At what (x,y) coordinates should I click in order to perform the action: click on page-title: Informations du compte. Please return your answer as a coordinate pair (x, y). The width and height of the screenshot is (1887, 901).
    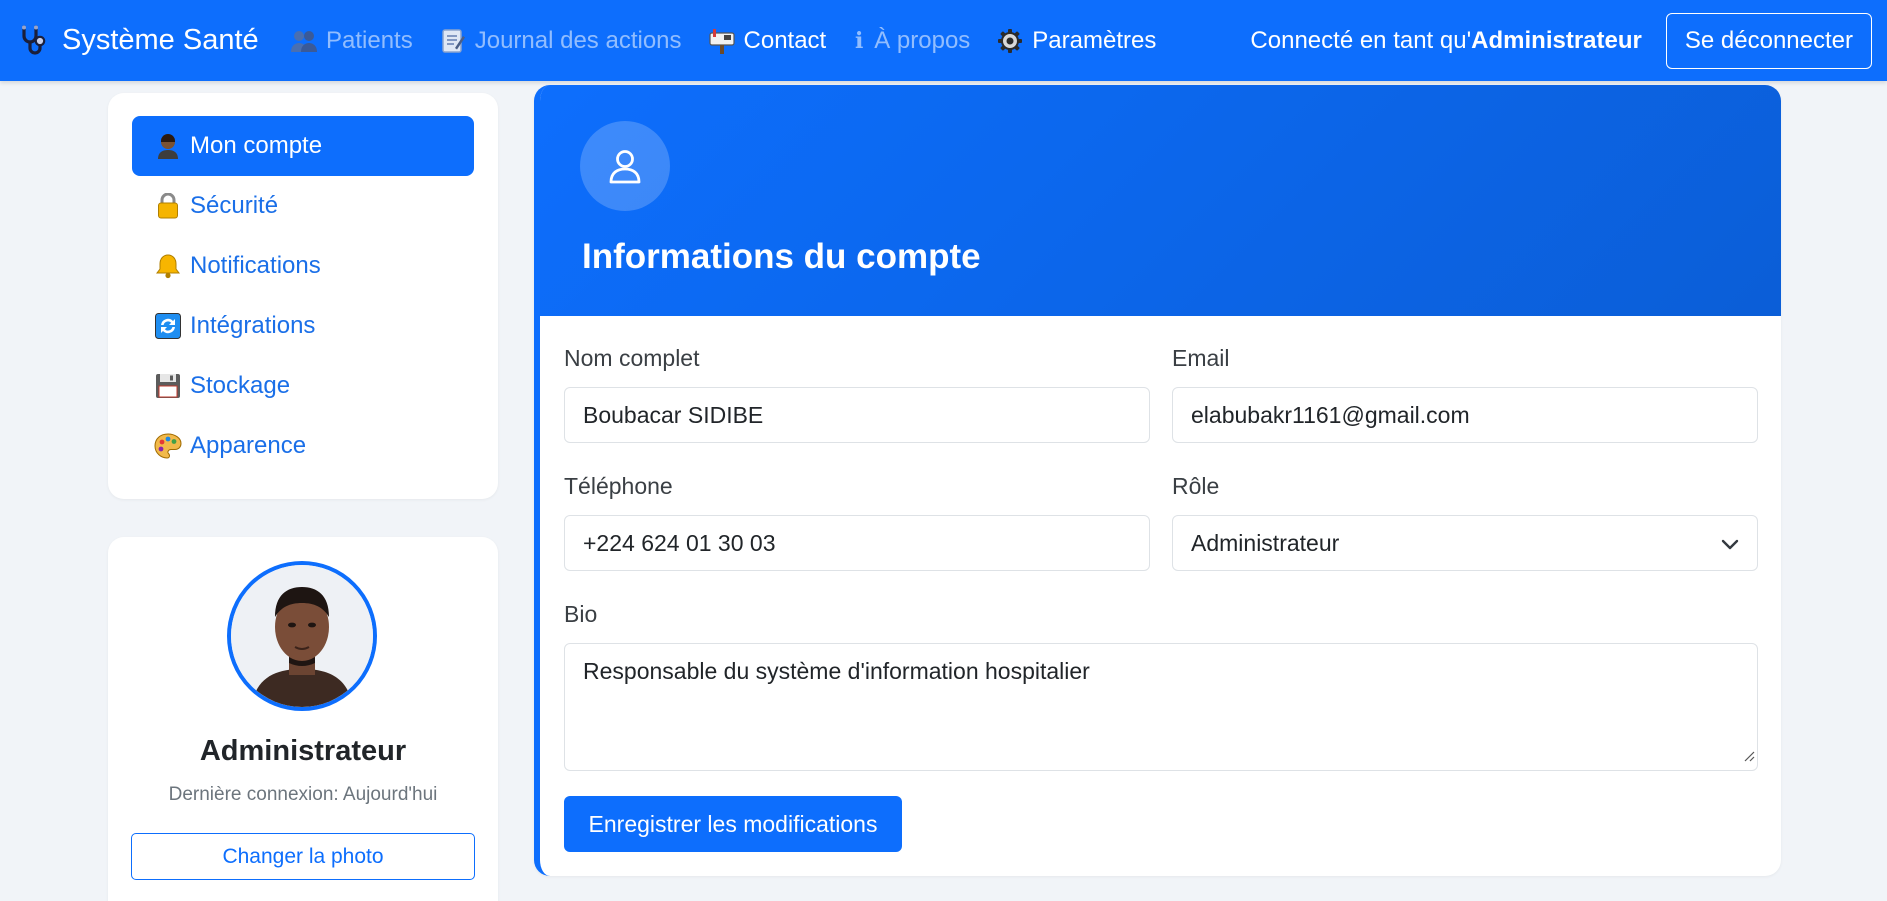
    Looking at the image, I should click on (781, 256).